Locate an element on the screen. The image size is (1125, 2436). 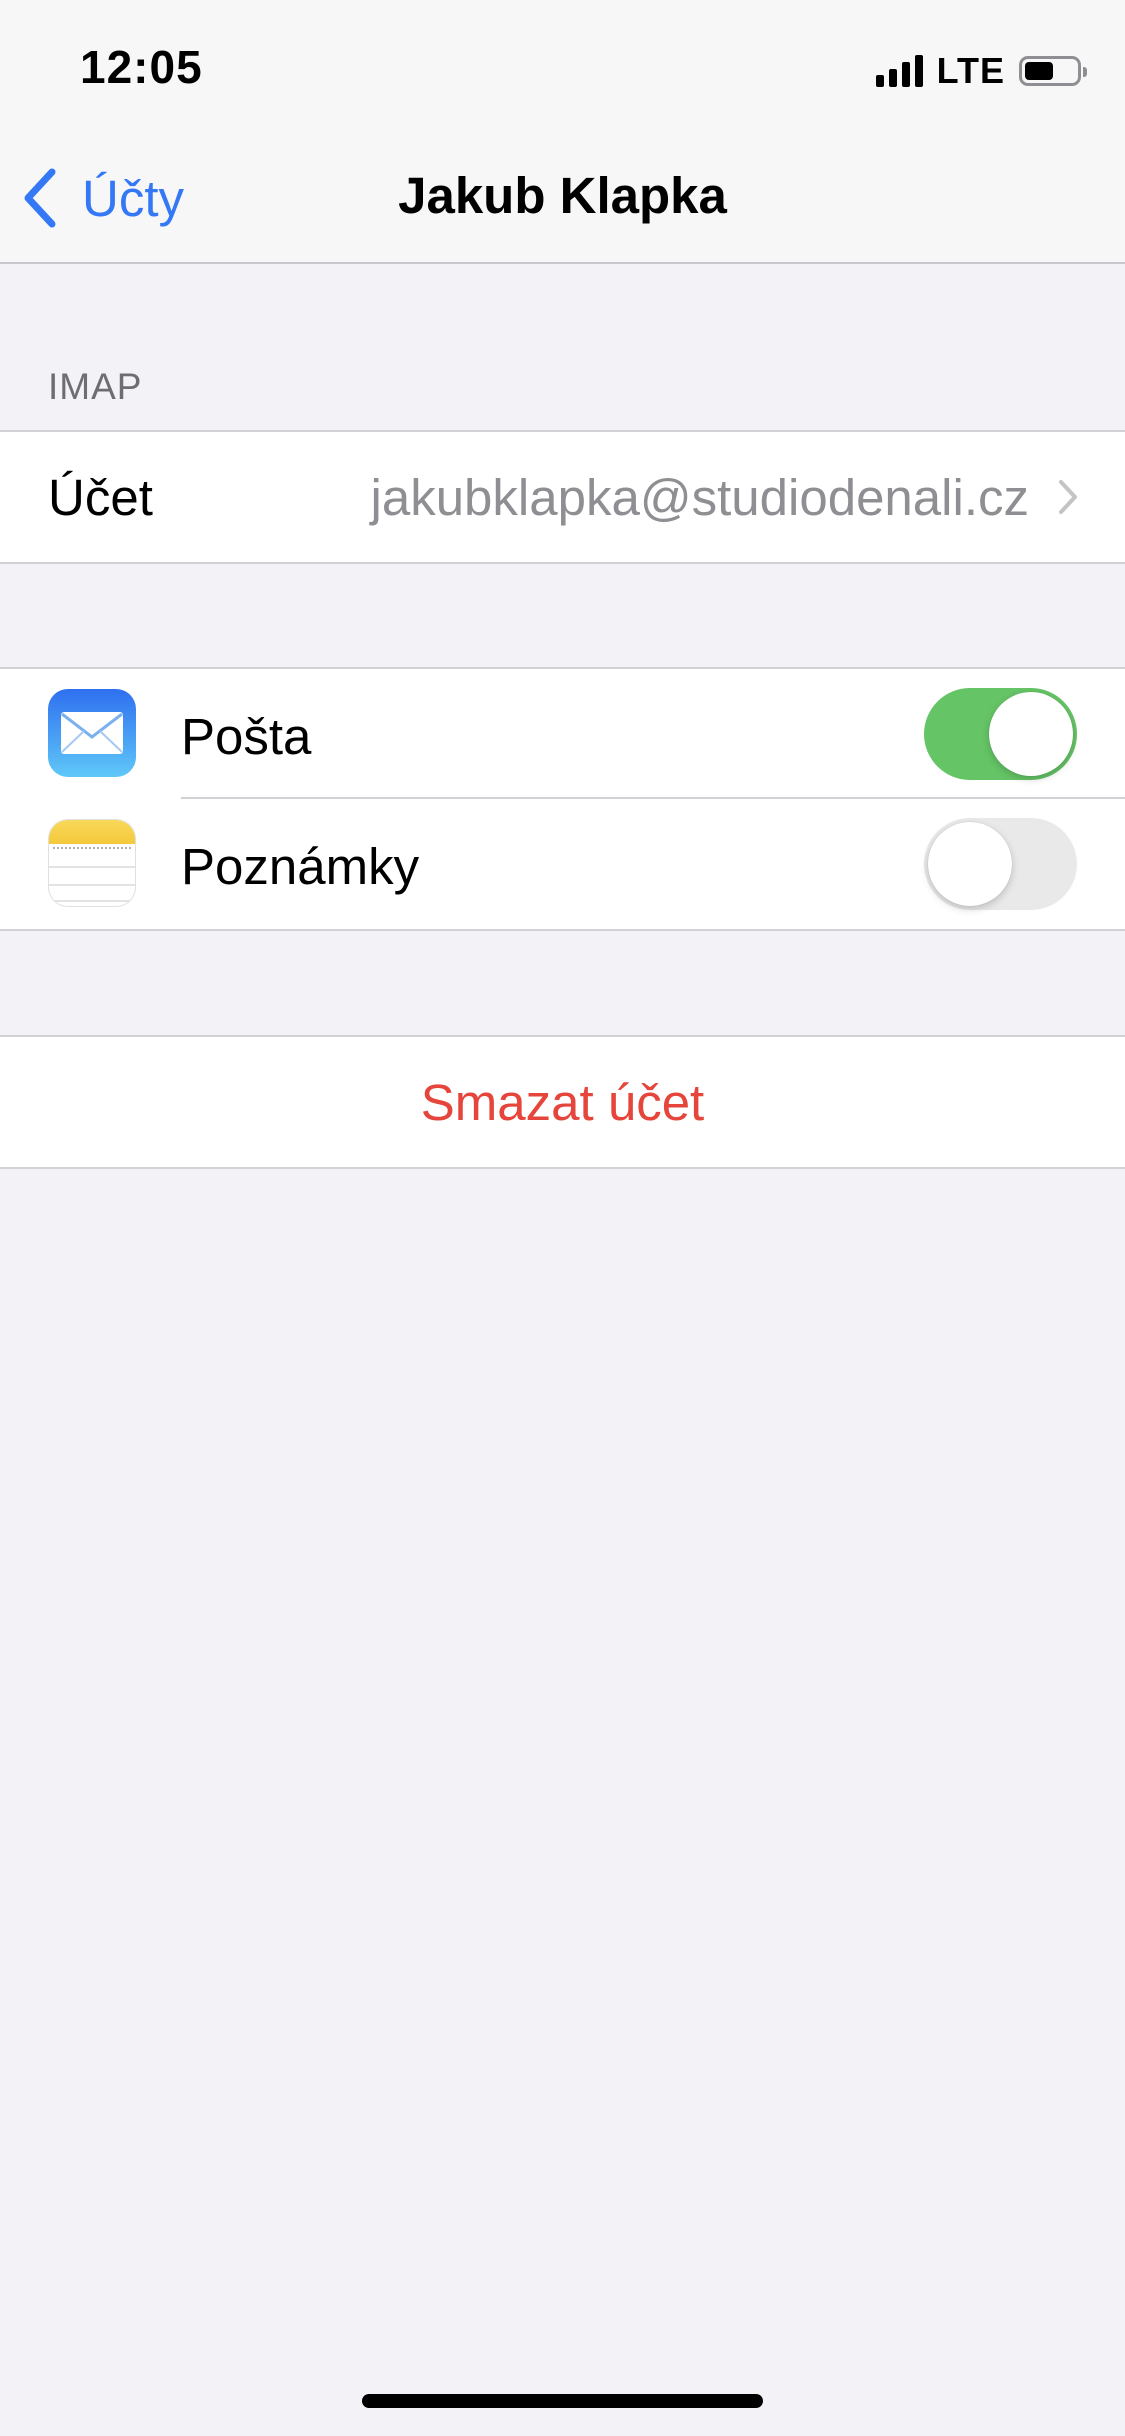
apps-group: Pošta Poznámky is located at coordinates (562, 799).